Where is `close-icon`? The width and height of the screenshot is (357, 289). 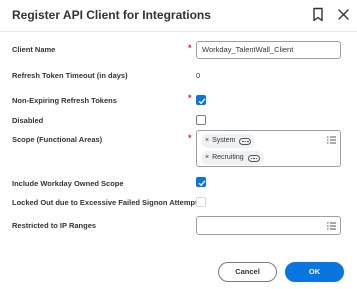 close-icon is located at coordinates (343, 14).